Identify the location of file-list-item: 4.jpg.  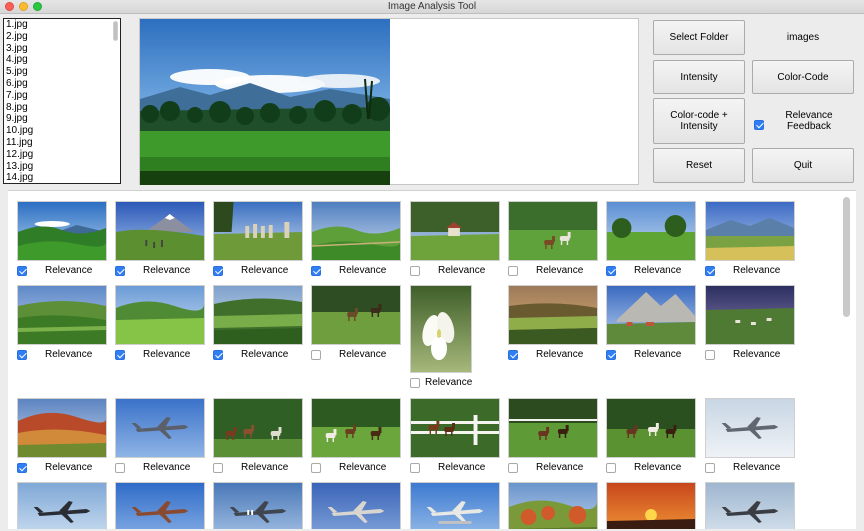
(62, 60).